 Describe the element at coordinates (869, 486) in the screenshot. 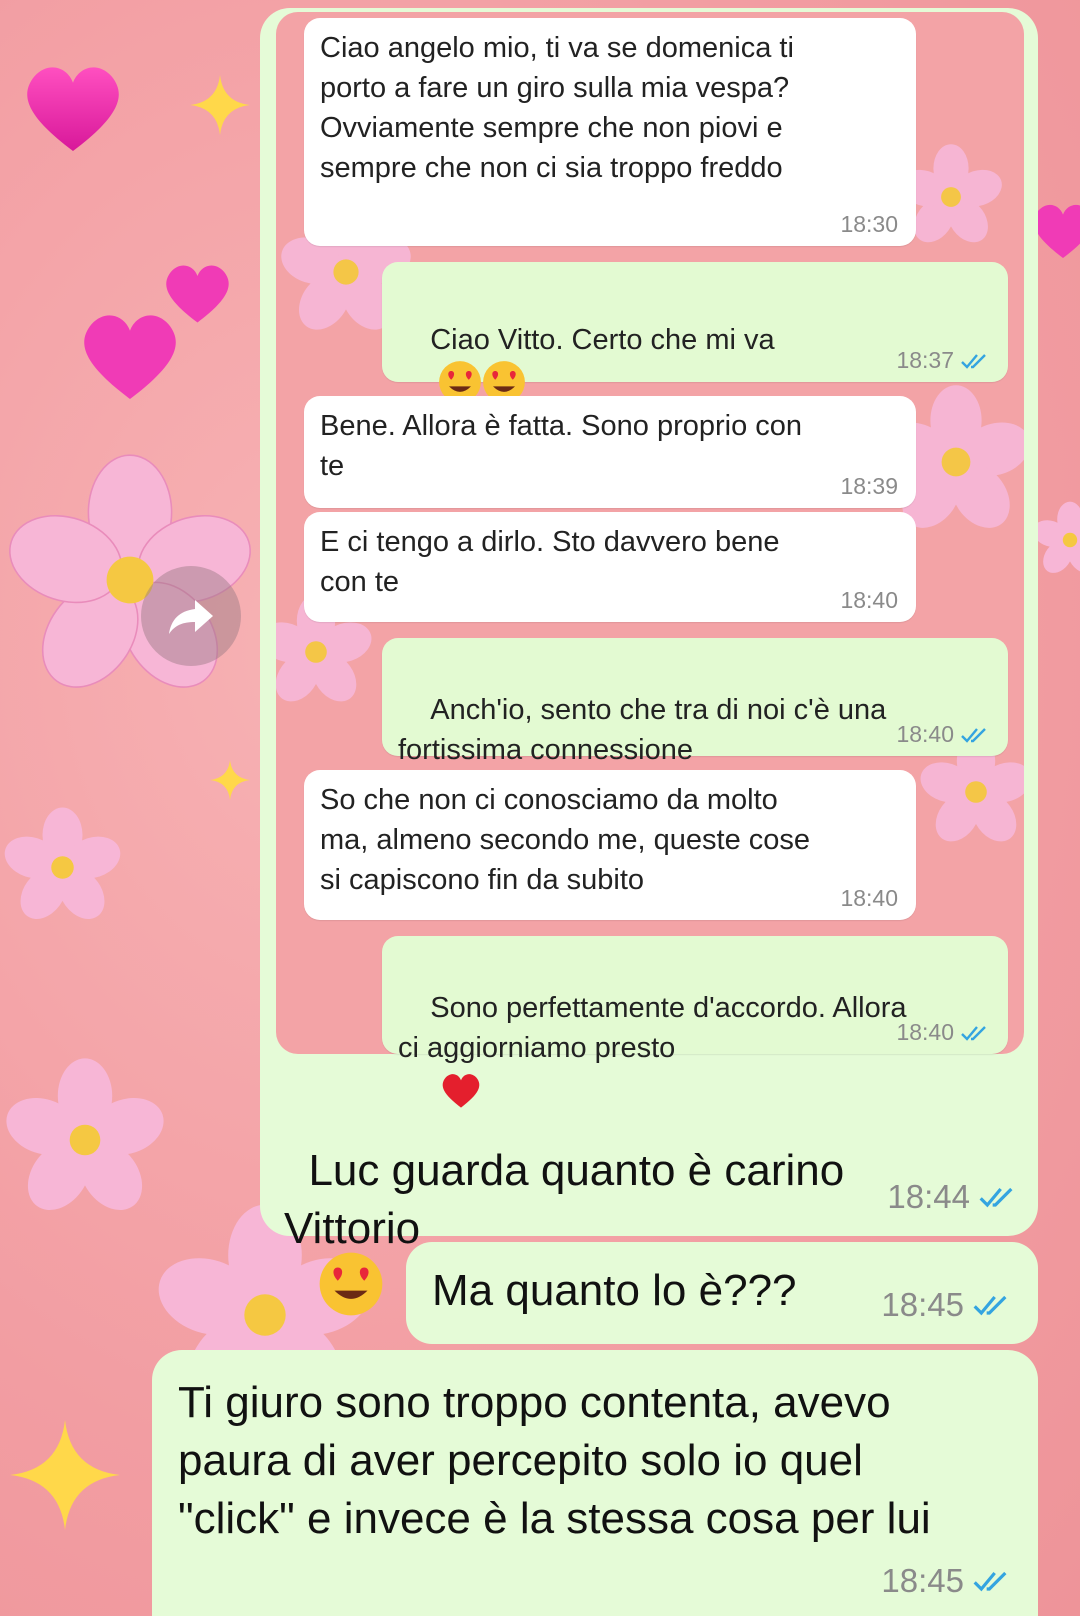

I see `message-time: 18:39` at that location.